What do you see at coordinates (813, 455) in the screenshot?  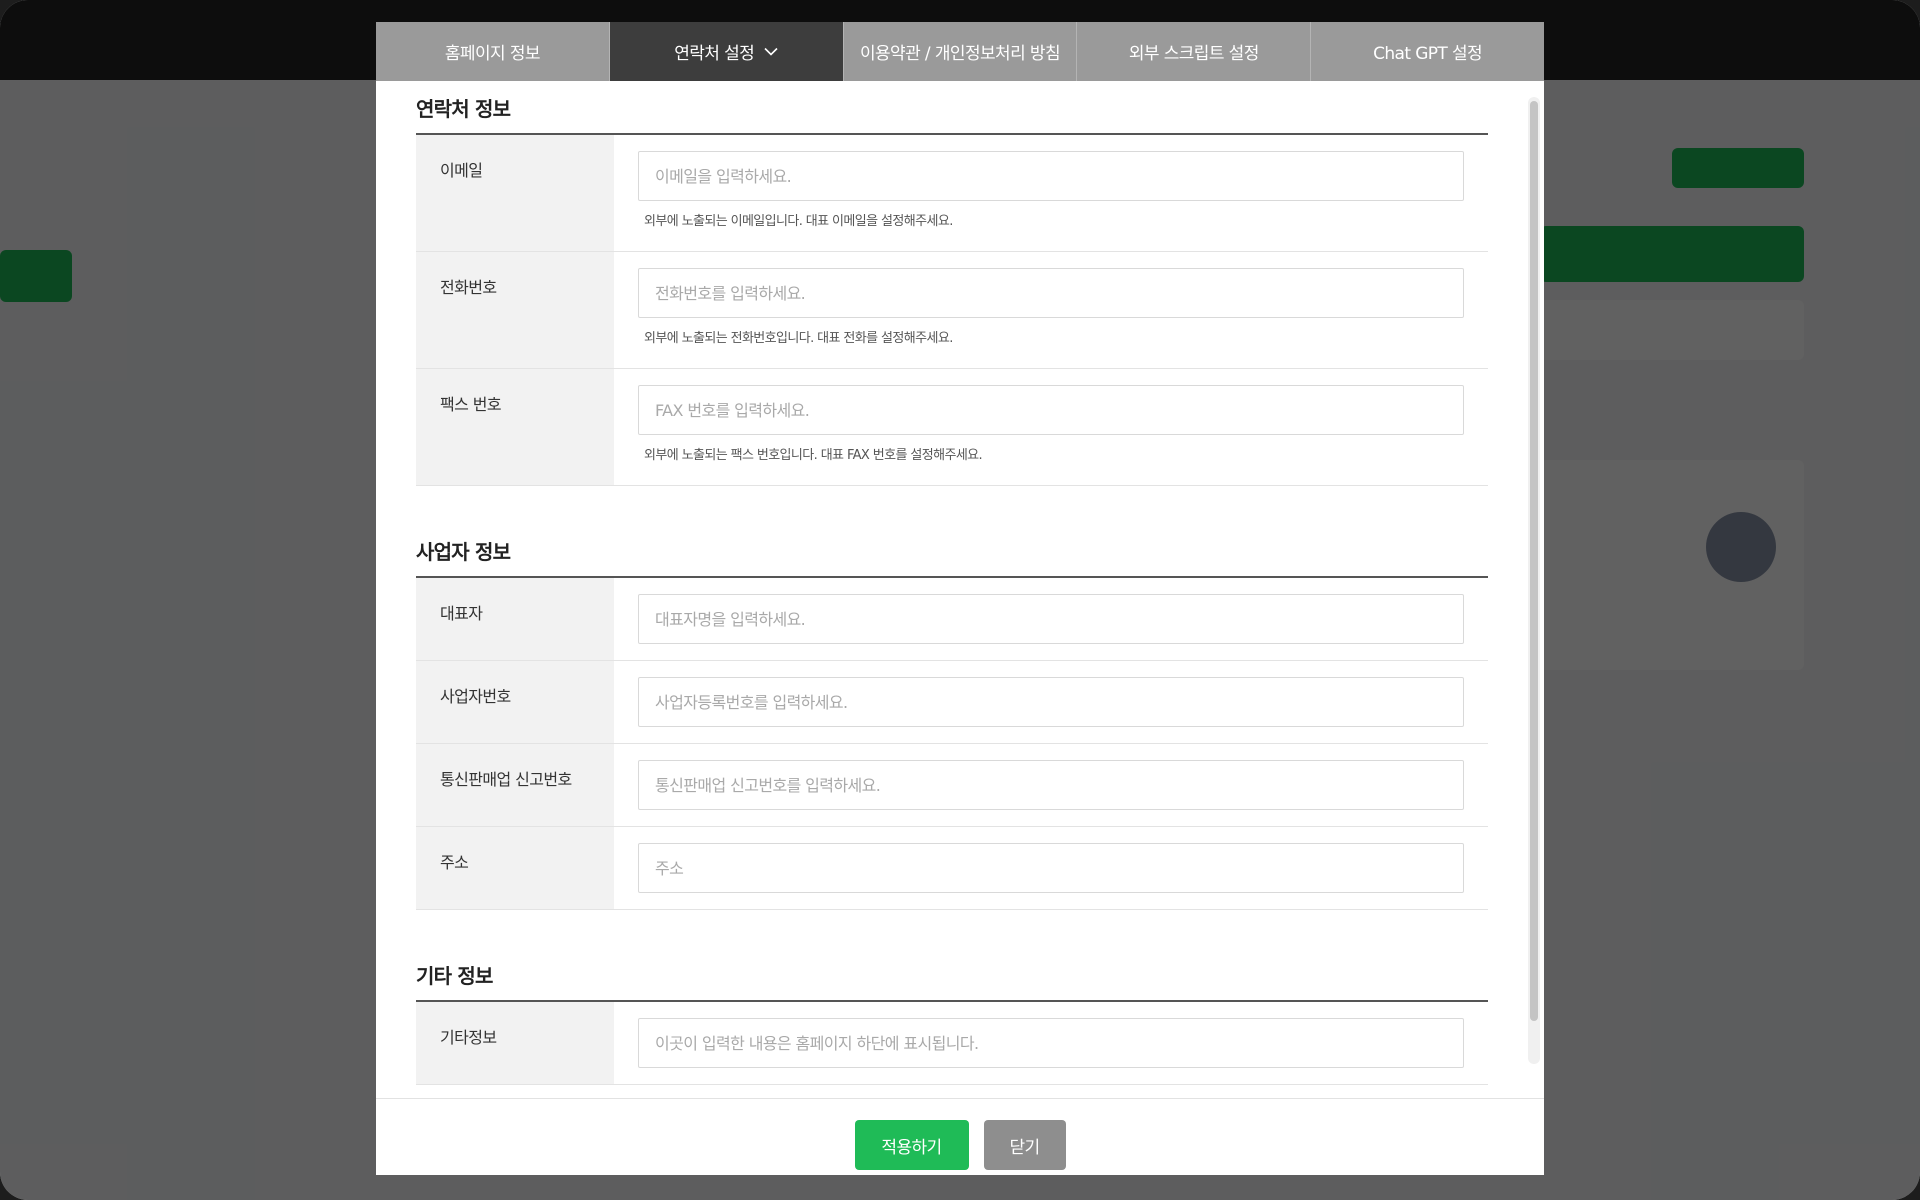 I see `field-hint: 외부에 노출되는 팩스 번호입니다. 대표 FAX 번호를 설정해주세요.` at bounding box center [813, 455].